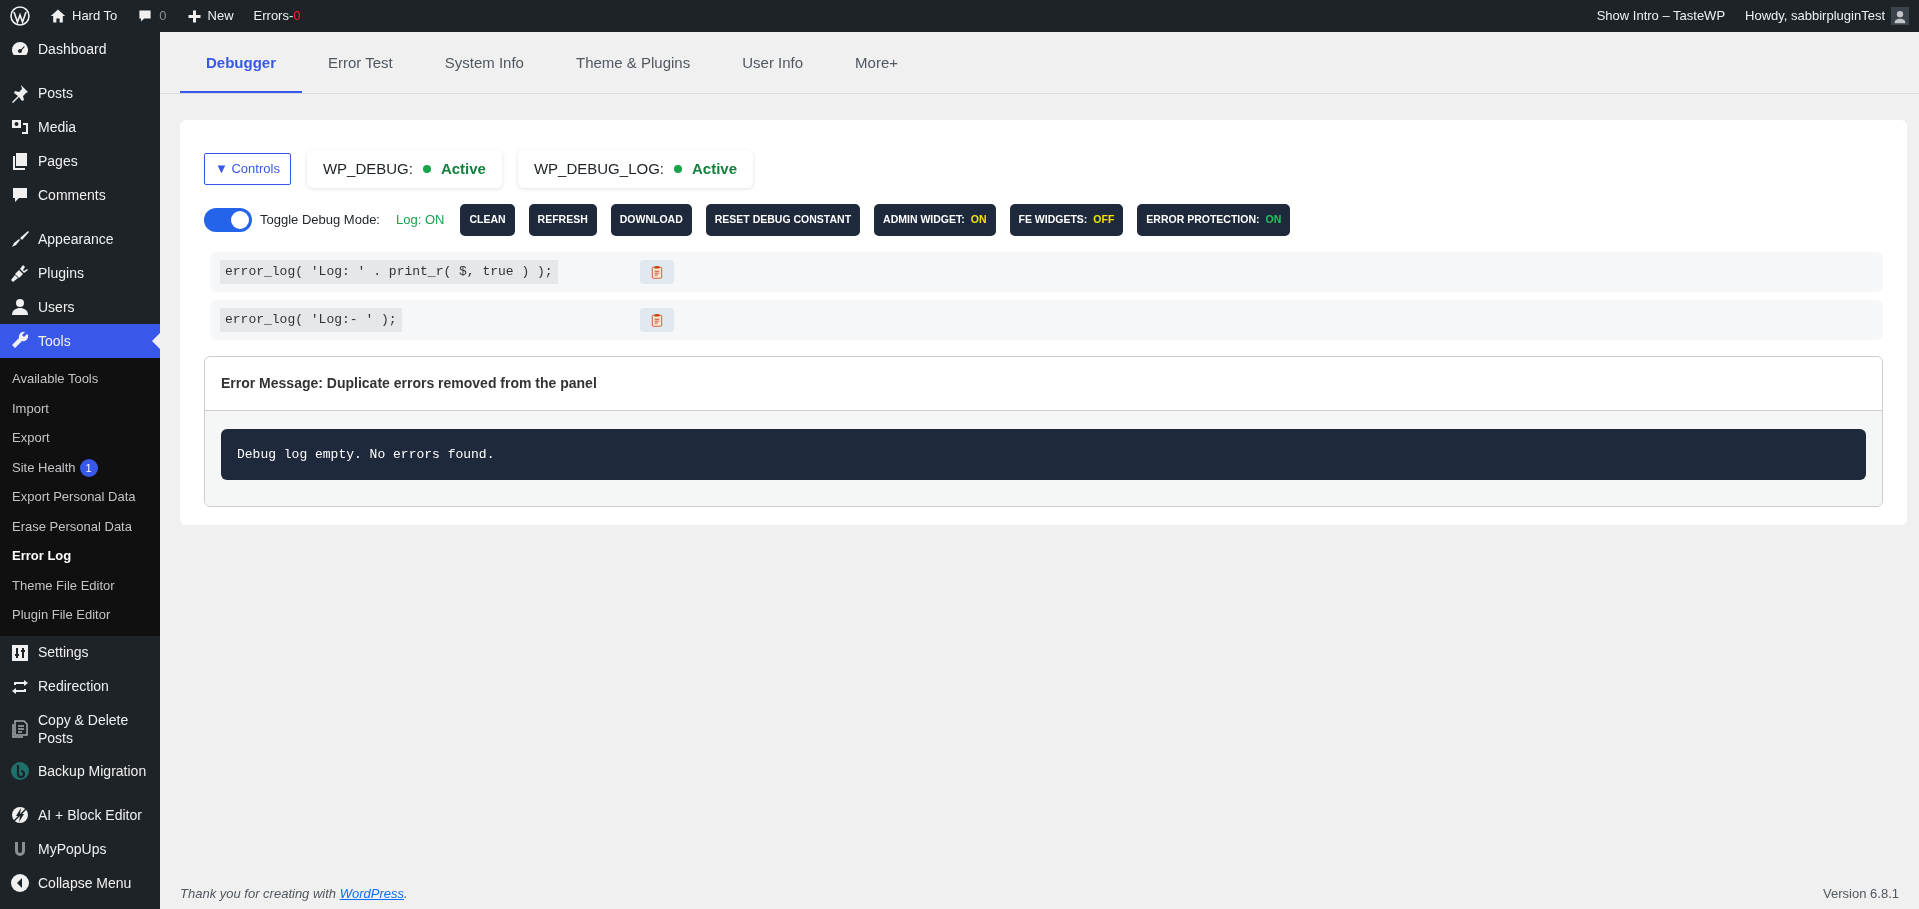  Describe the element at coordinates (1043, 383) in the screenshot. I see `panel-title: Error Message: Duplicate errors removed from the panel` at that location.